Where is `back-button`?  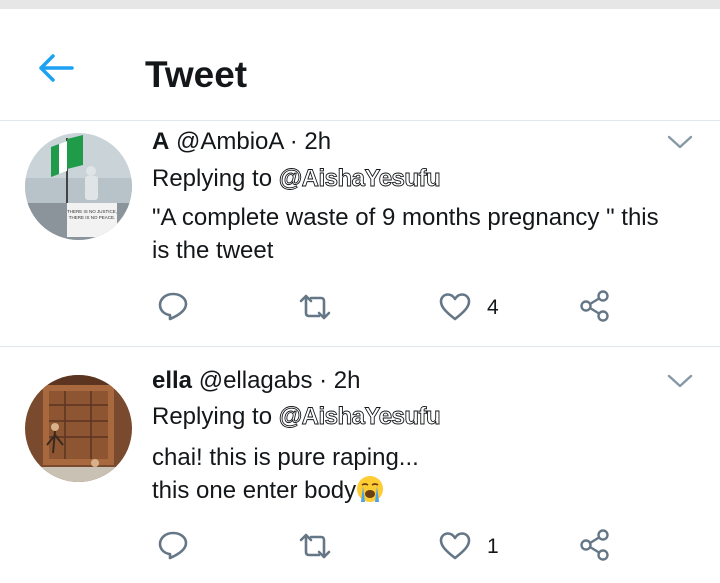
back-button is located at coordinates (56, 68).